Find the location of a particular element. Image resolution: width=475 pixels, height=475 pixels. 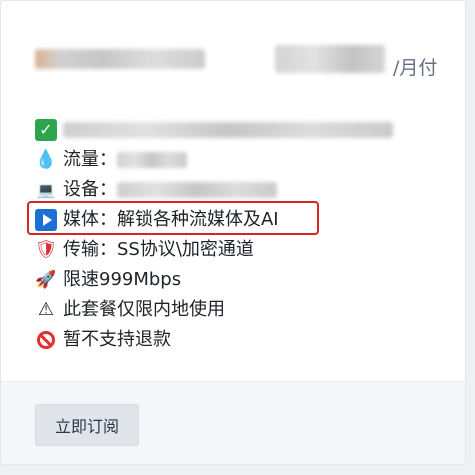

feature-item-traffic: 💧 流量： is located at coordinates (245, 160).